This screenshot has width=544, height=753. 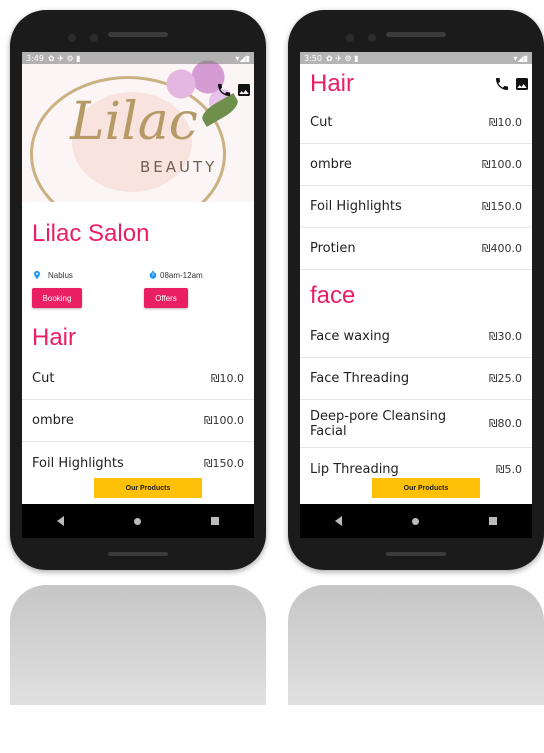 I want to click on service-row: Face Threading ₪25.0, so click(x=416, y=379).